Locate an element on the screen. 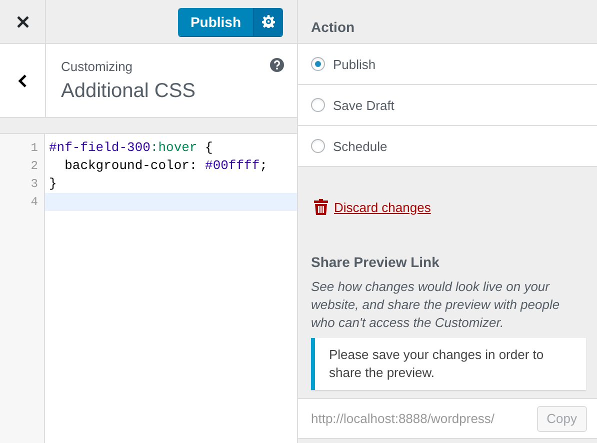 This screenshot has width=597, height=443. line-number: 1 is located at coordinates (34, 148).